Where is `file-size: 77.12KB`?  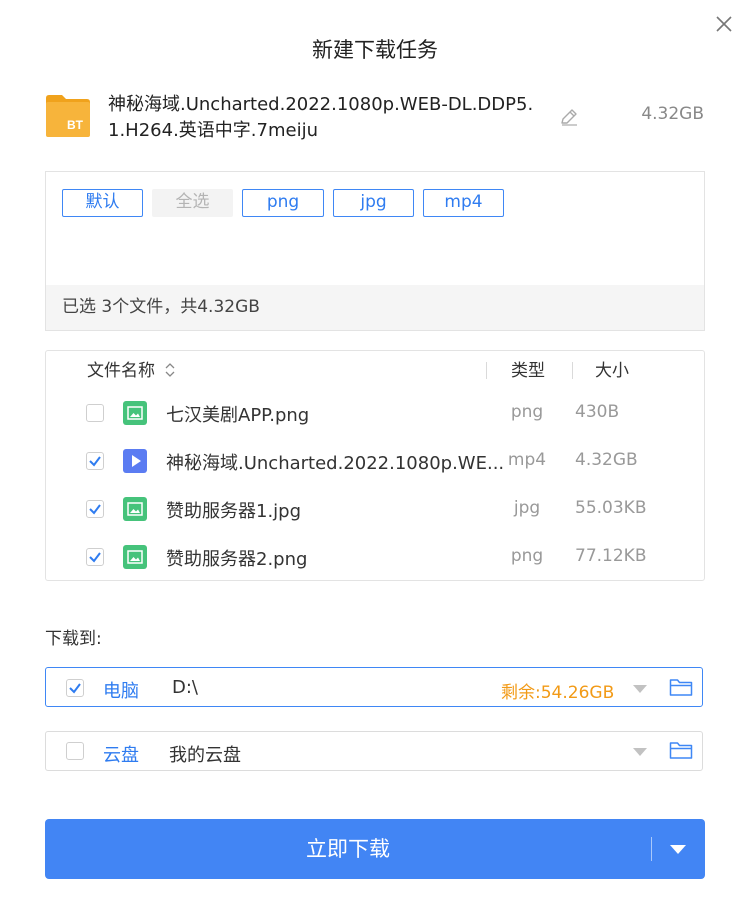
file-size: 77.12KB is located at coordinates (611, 556).